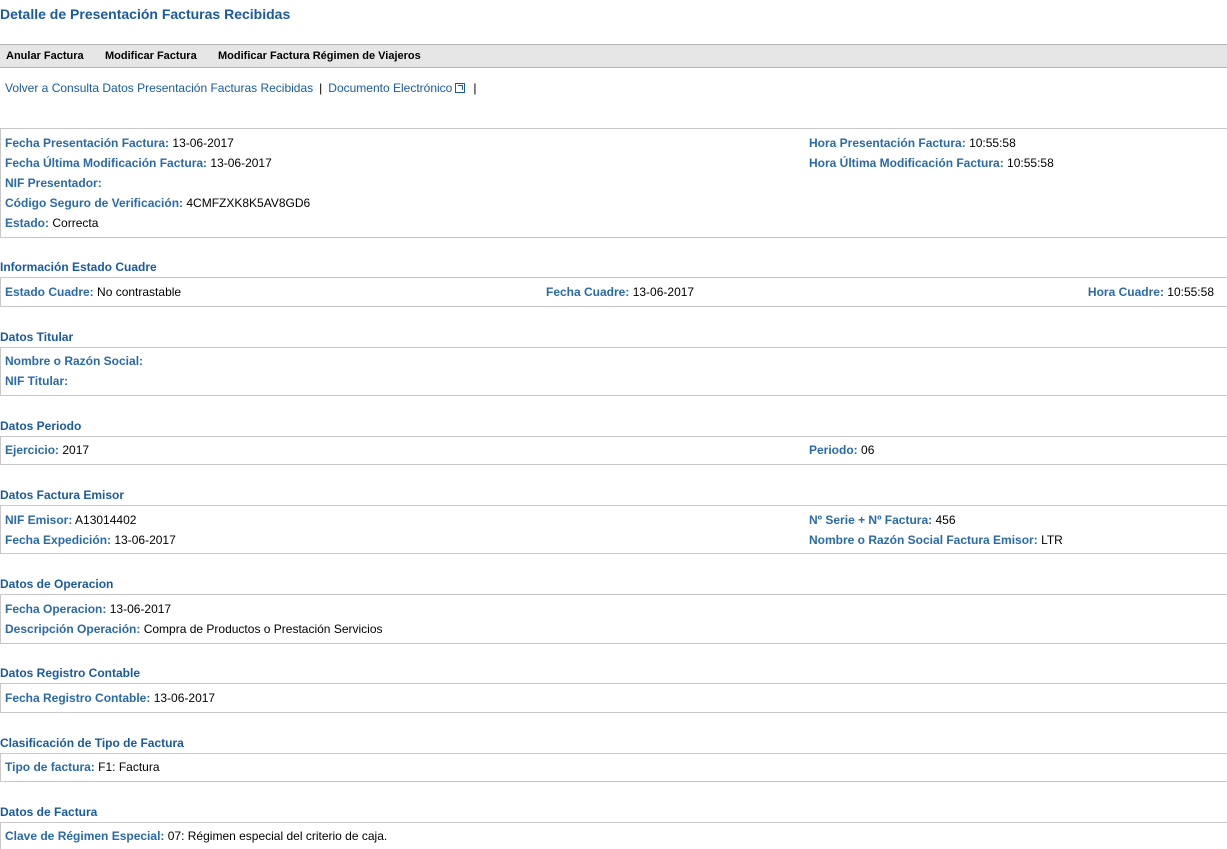 The width and height of the screenshot is (1227, 849). I want to click on field-label: Hora Presentación Factura:, so click(887, 143).